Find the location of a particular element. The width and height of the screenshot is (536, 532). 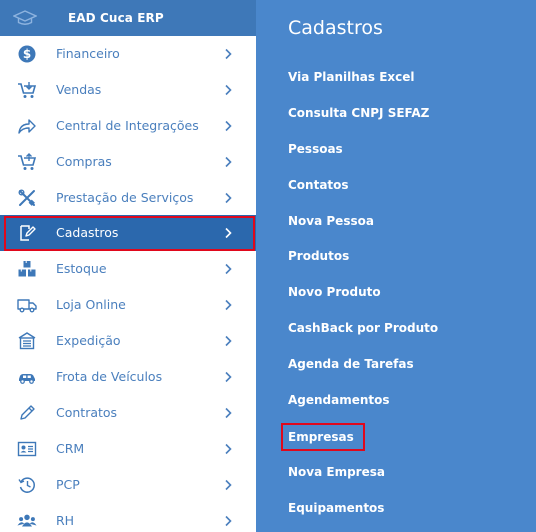

sidebar-item-label: RH is located at coordinates (65, 520).